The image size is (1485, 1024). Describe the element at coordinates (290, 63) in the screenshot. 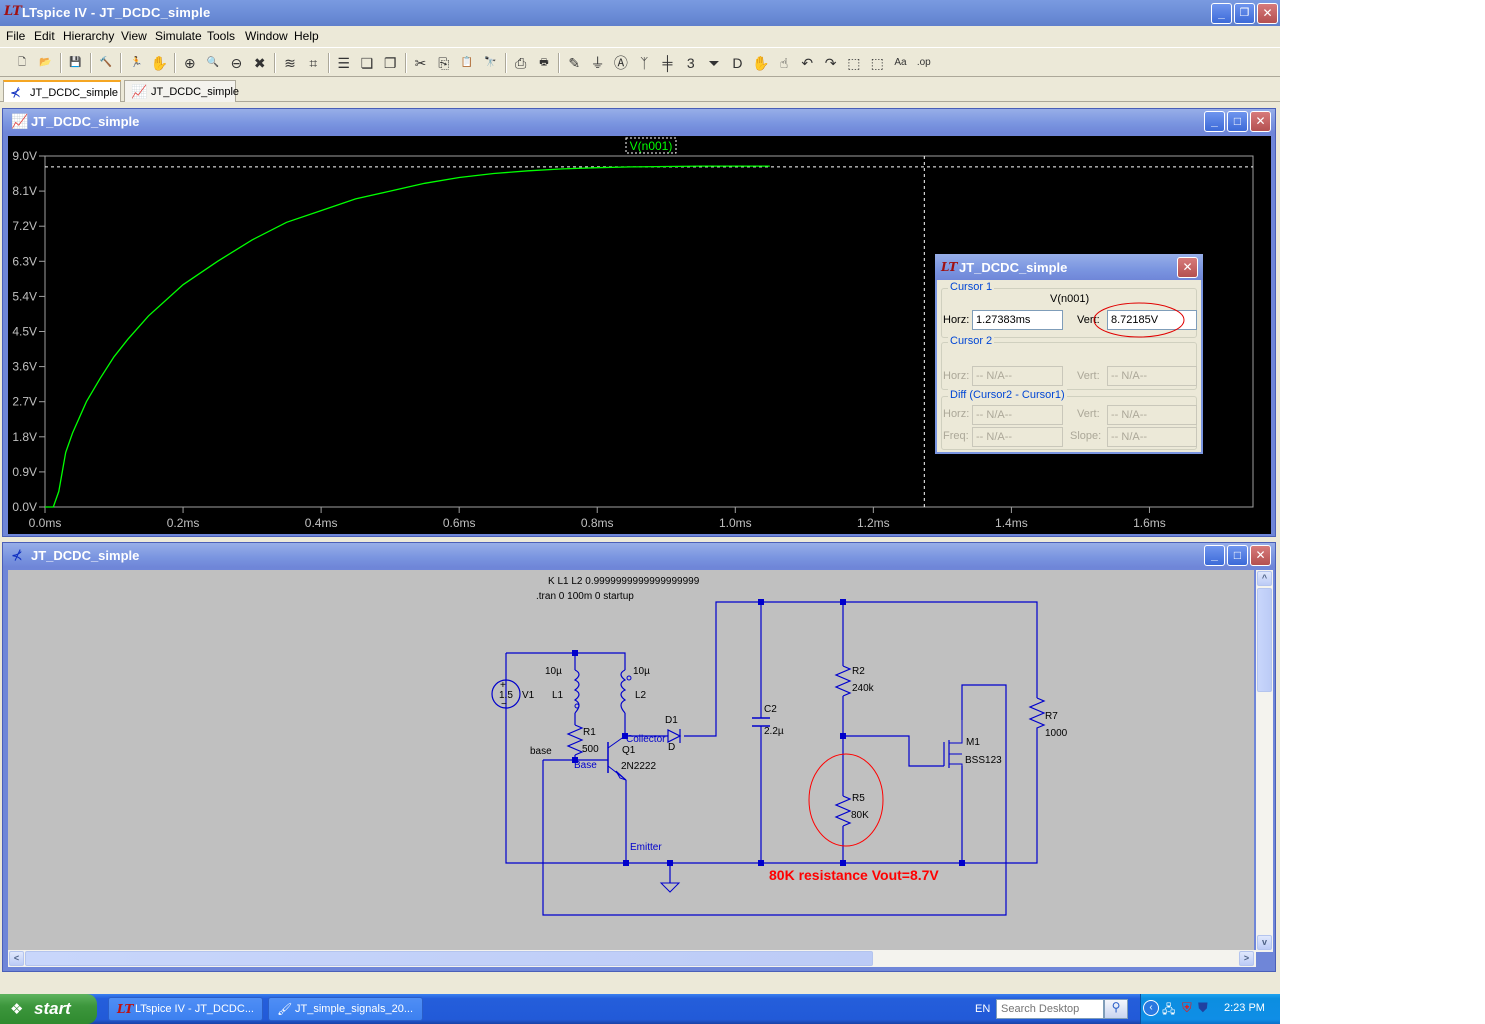

I see `autorange-icon: ≋` at that location.